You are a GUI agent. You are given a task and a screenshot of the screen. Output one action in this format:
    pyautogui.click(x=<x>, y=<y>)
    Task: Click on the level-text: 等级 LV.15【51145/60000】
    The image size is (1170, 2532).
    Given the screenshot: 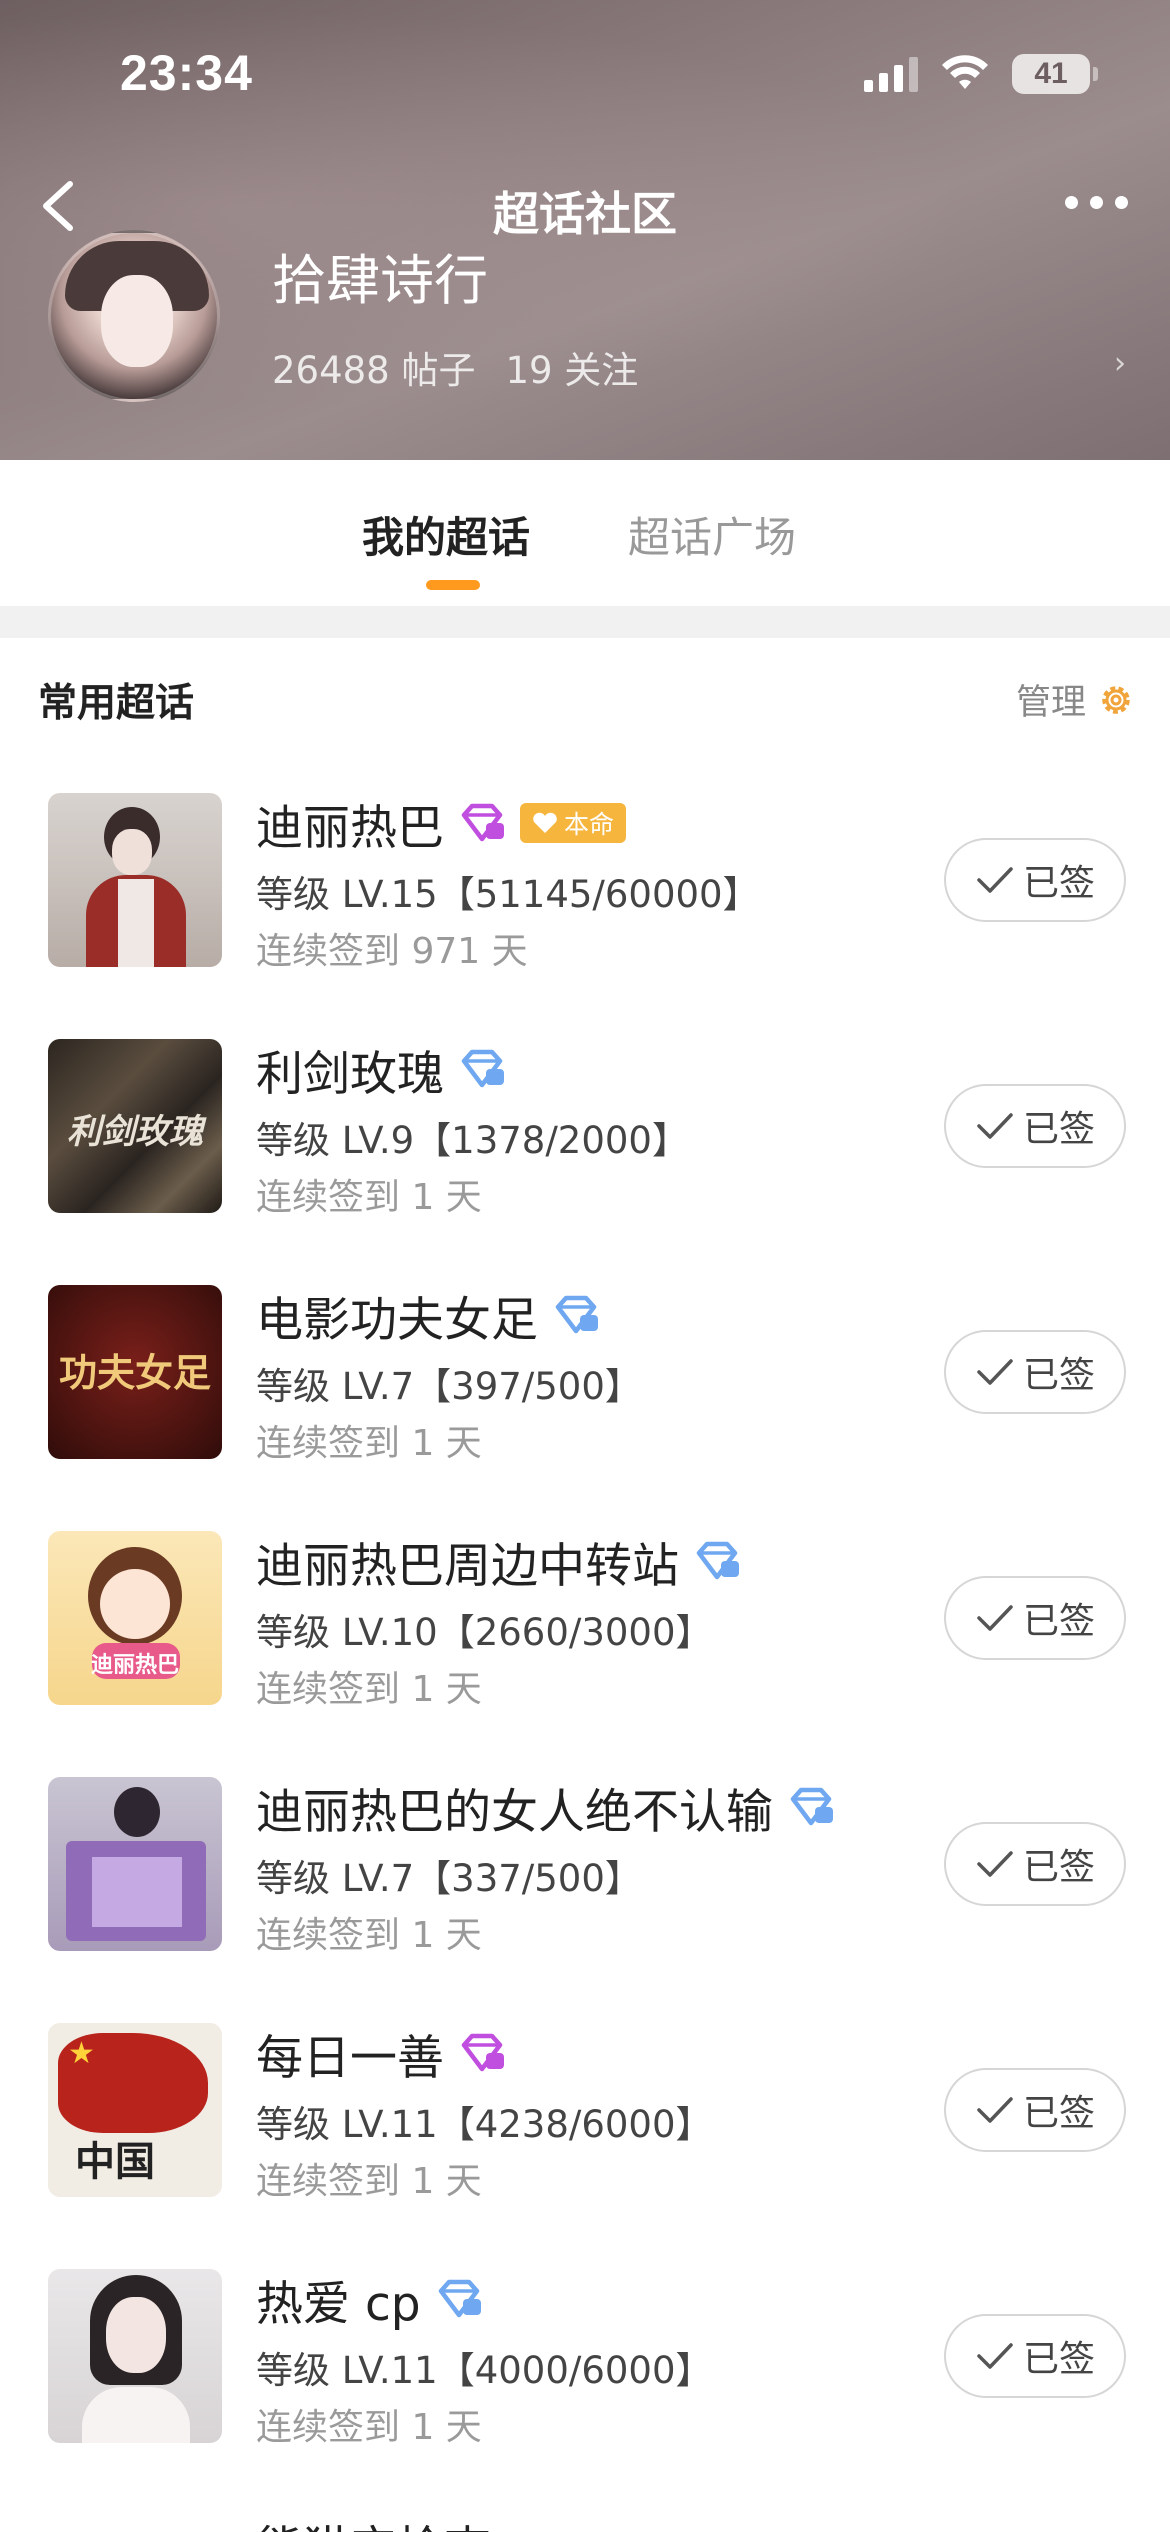 What is the action you would take?
    pyautogui.click(x=508, y=894)
    